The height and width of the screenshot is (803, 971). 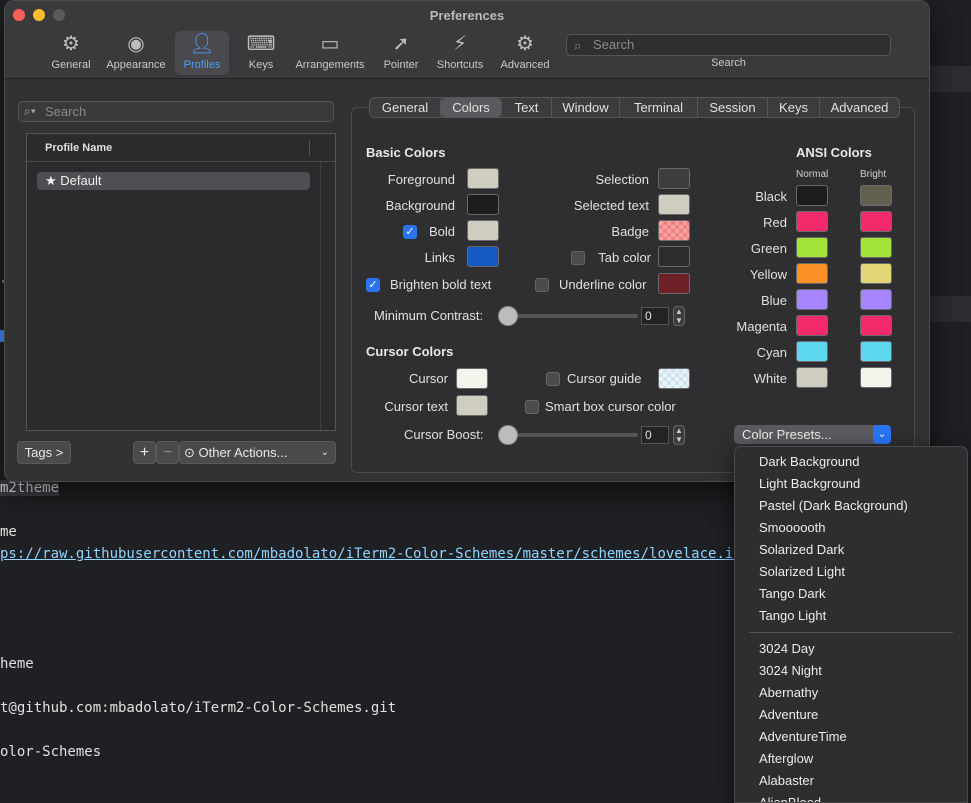 What do you see at coordinates (876, 351) in the screenshot?
I see `ansi-cyan-bright-swatch` at bounding box center [876, 351].